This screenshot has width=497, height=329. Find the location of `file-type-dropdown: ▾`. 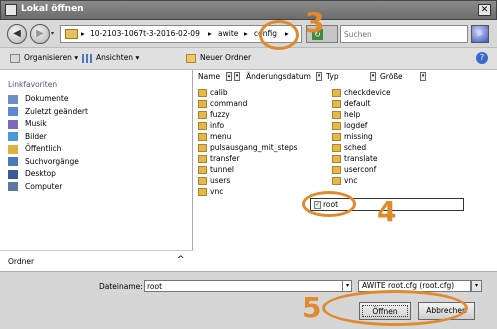

file-type-dropdown: ▾ is located at coordinates (476, 286).